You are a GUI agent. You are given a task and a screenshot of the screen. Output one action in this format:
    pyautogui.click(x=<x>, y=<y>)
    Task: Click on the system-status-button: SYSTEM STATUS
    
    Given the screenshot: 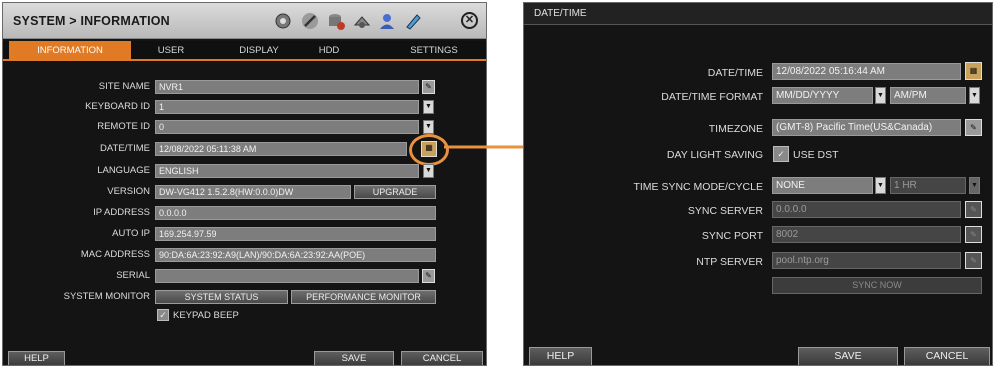 What is the action you would take?
    pyautogui.click(x=221, y=297)
    